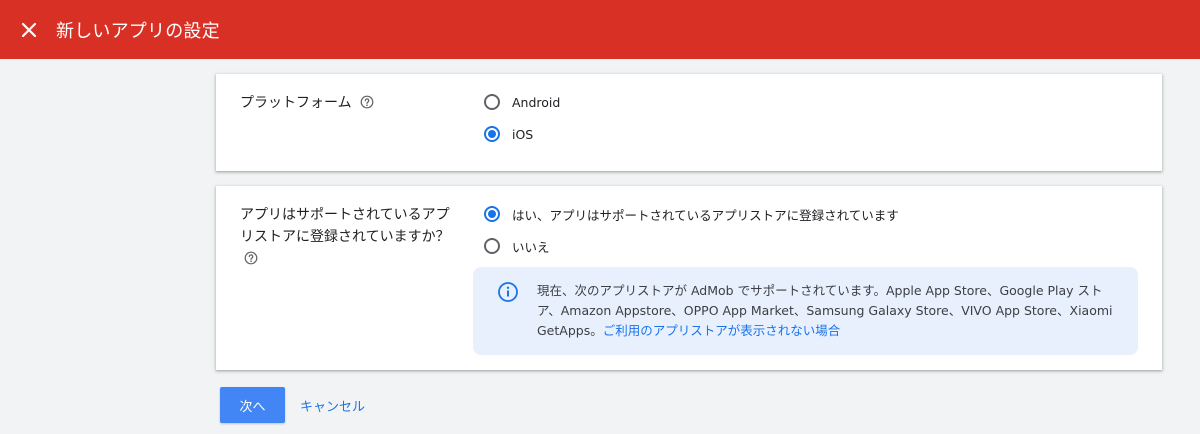  Describe the element at coordinates (507, 134) in the screenshot. I see `radio-ios: iOS` at that location.